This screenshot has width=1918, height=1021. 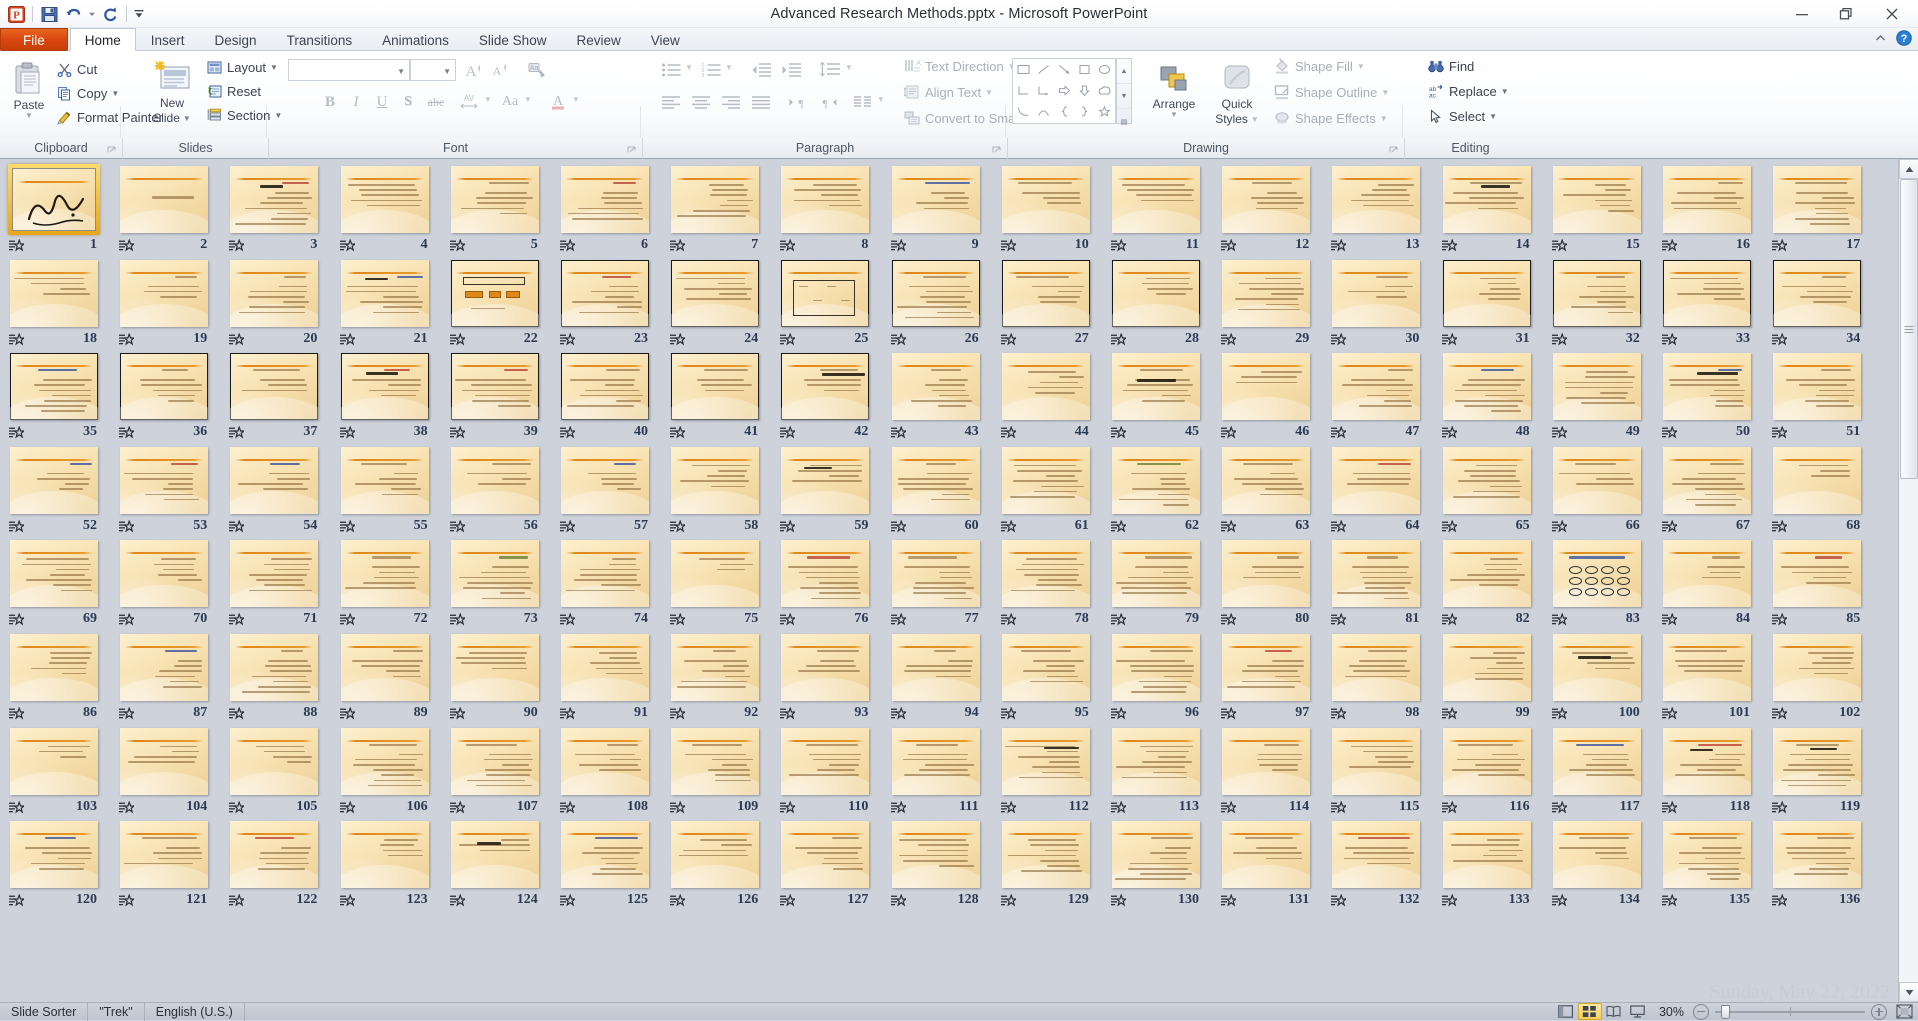 What do you see at coordinates (1156, 772) in the screenshot?
I see `slide-thumbnail-113: 113` at bounding box center [1156, 772].